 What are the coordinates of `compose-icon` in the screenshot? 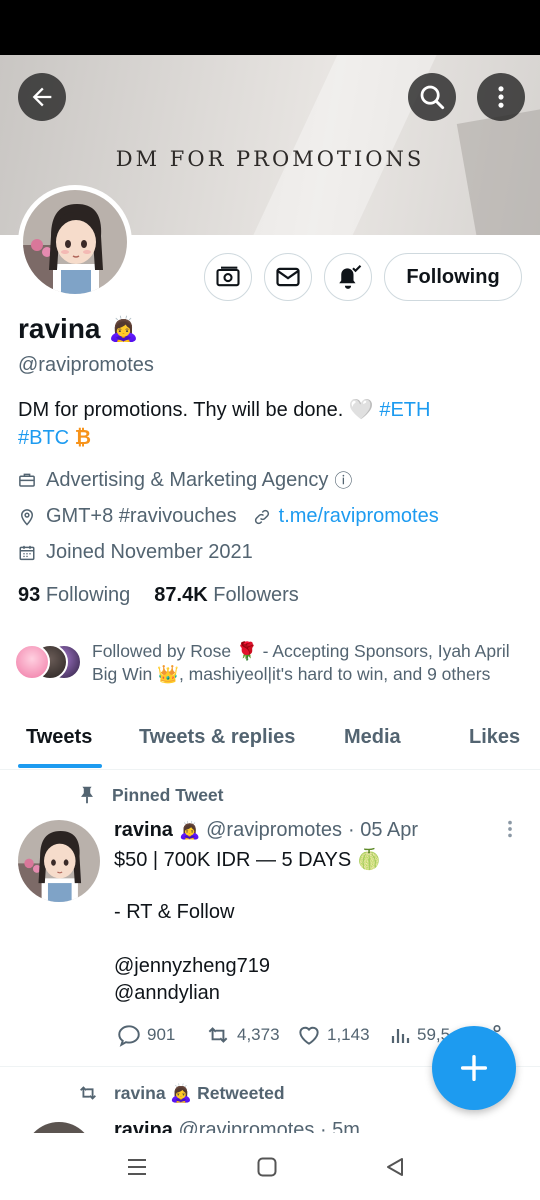 It's located at (474, 1068).